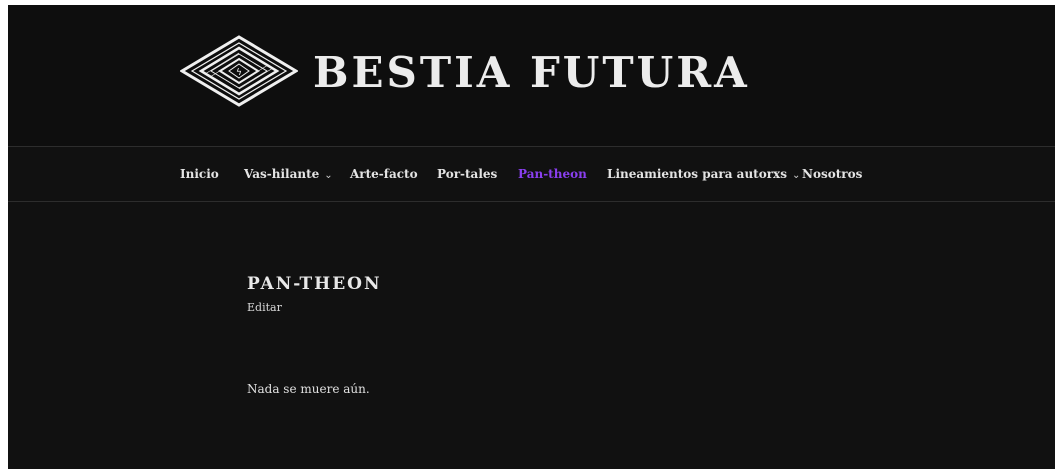  What do you see at coordinates (282, 174) in the screenshot?
I see `nav-item-label: Vas-hilante` at bounding box center [282, 174].